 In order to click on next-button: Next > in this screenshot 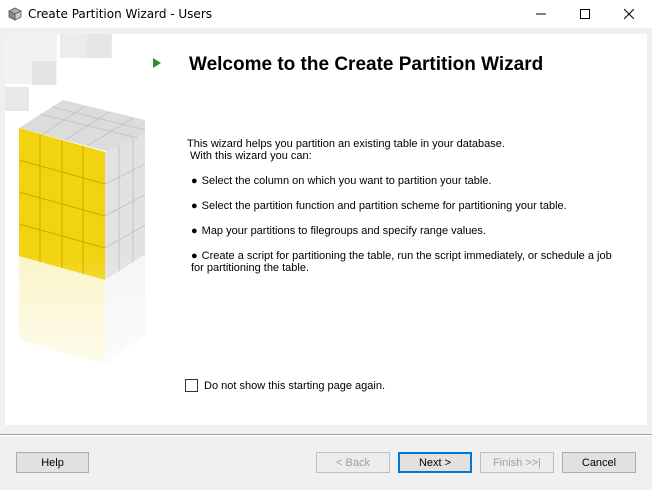, I will do `click(435, 462)`.